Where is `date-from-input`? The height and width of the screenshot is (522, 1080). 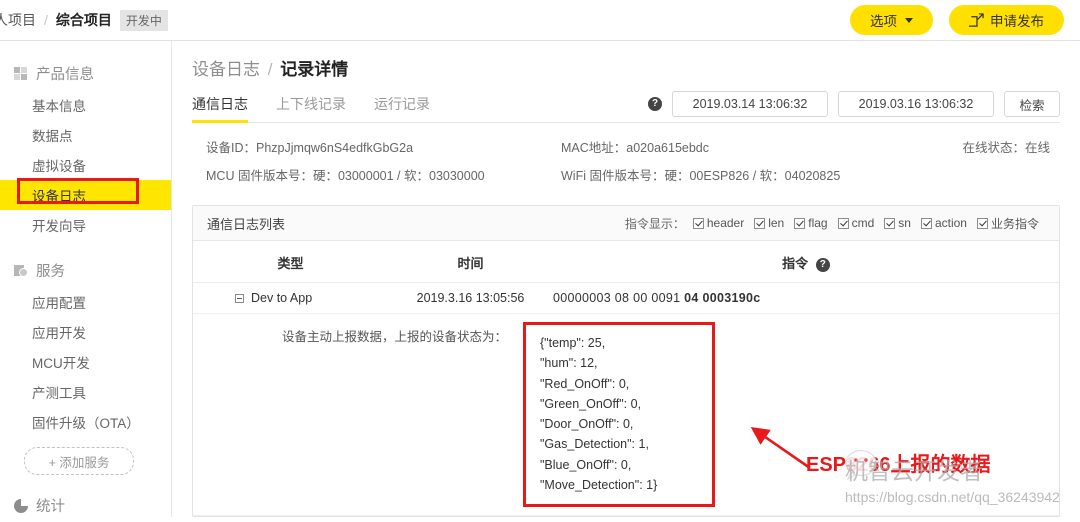 date-from-input is located at coordinates (750, 104).